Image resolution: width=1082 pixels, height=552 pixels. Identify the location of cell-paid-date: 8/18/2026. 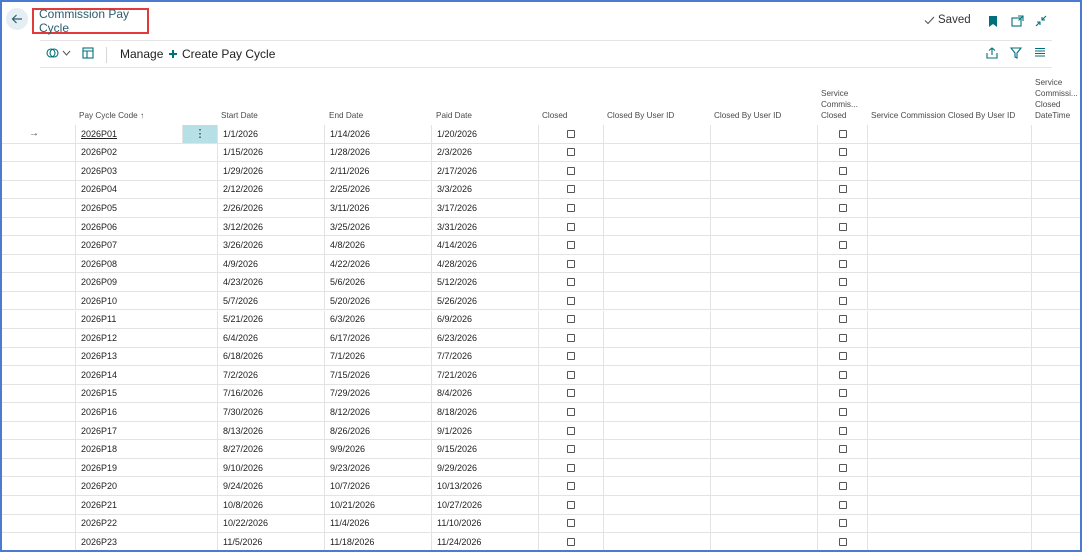
(484, 412).